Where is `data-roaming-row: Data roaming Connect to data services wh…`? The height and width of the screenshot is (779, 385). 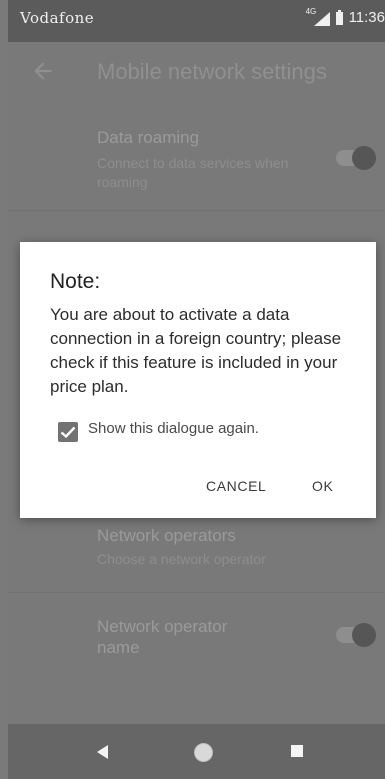
data-roaming-row: Data roaming Connect to data services wh… is located at coordinates (196, 155).